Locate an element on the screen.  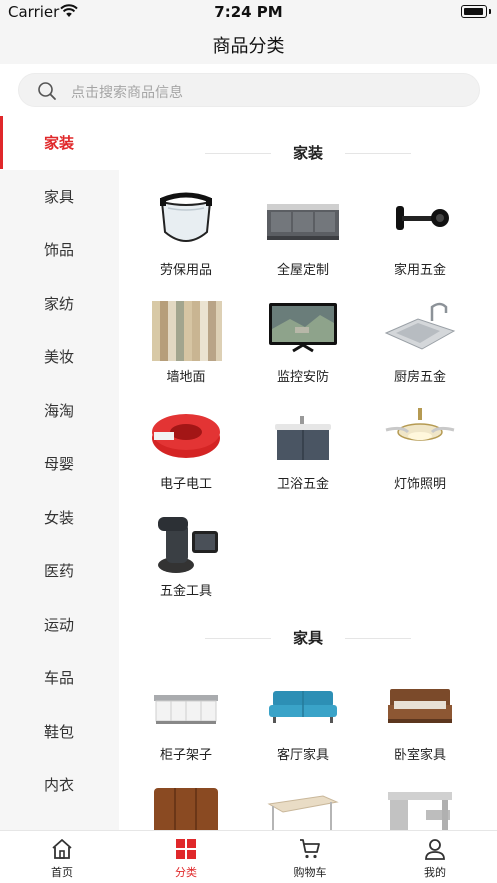
sidebar-item: 女装 is located at coordinates (59, 518).